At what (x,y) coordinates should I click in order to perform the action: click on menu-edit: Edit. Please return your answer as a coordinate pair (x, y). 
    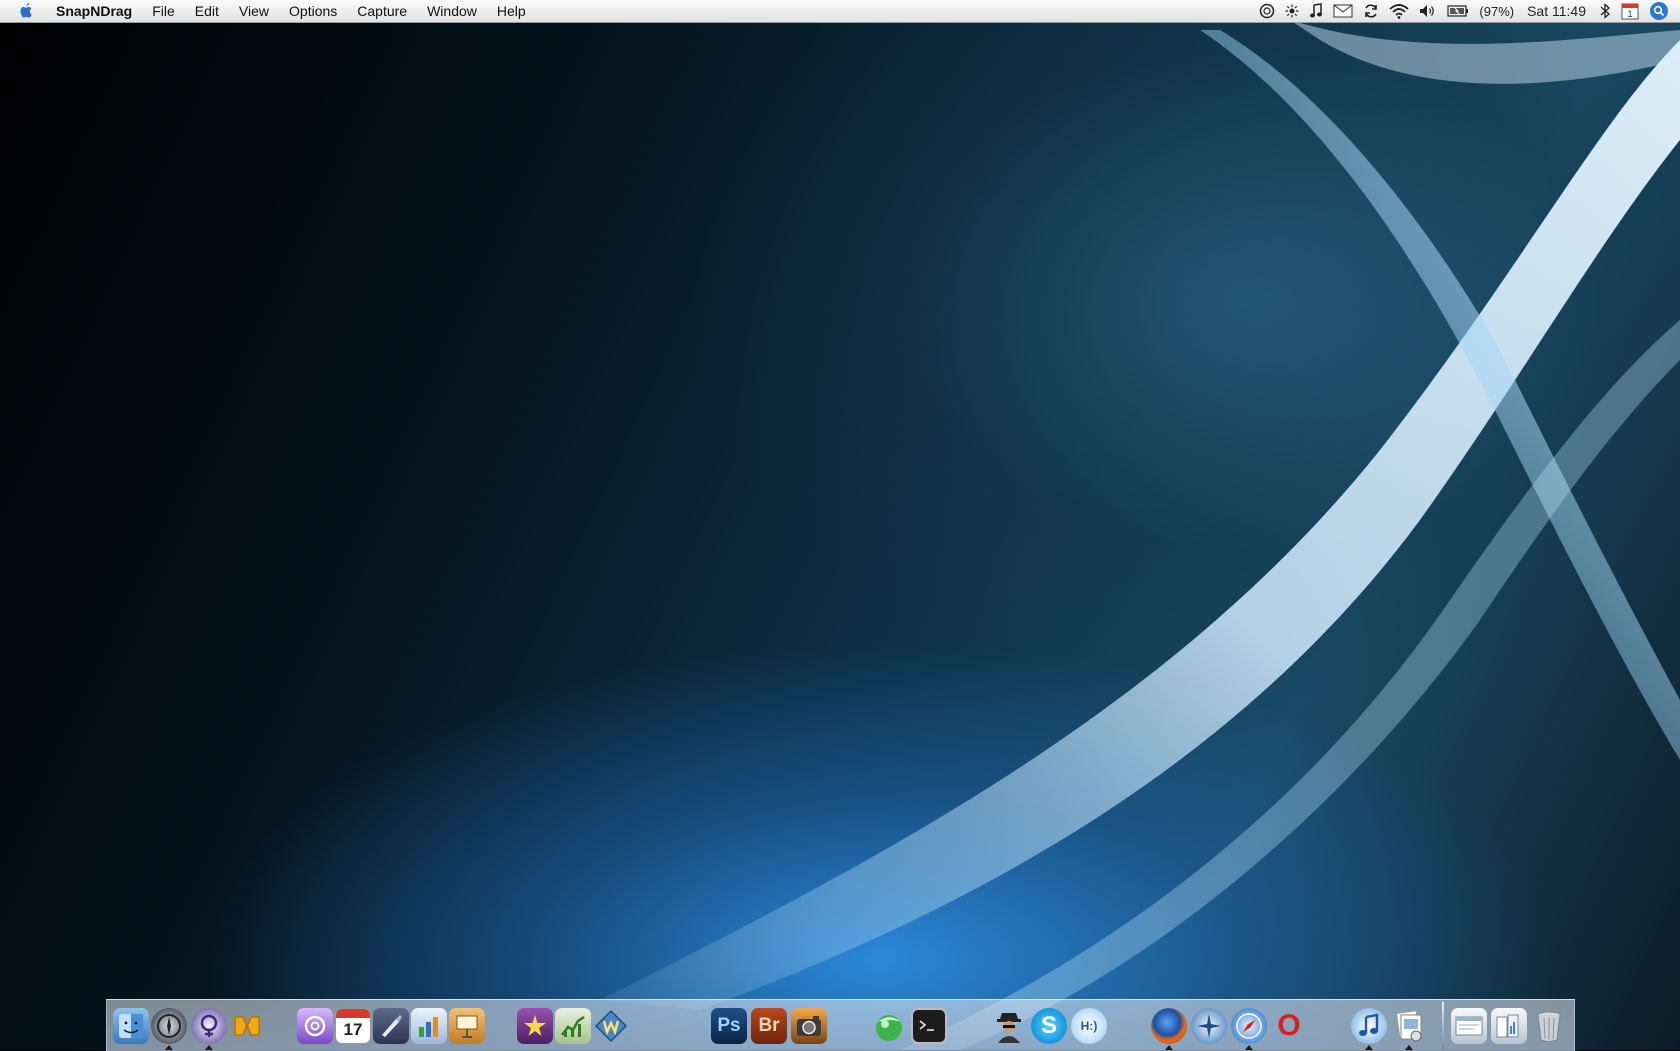
    Looking at the image, I should click on (207, 11).